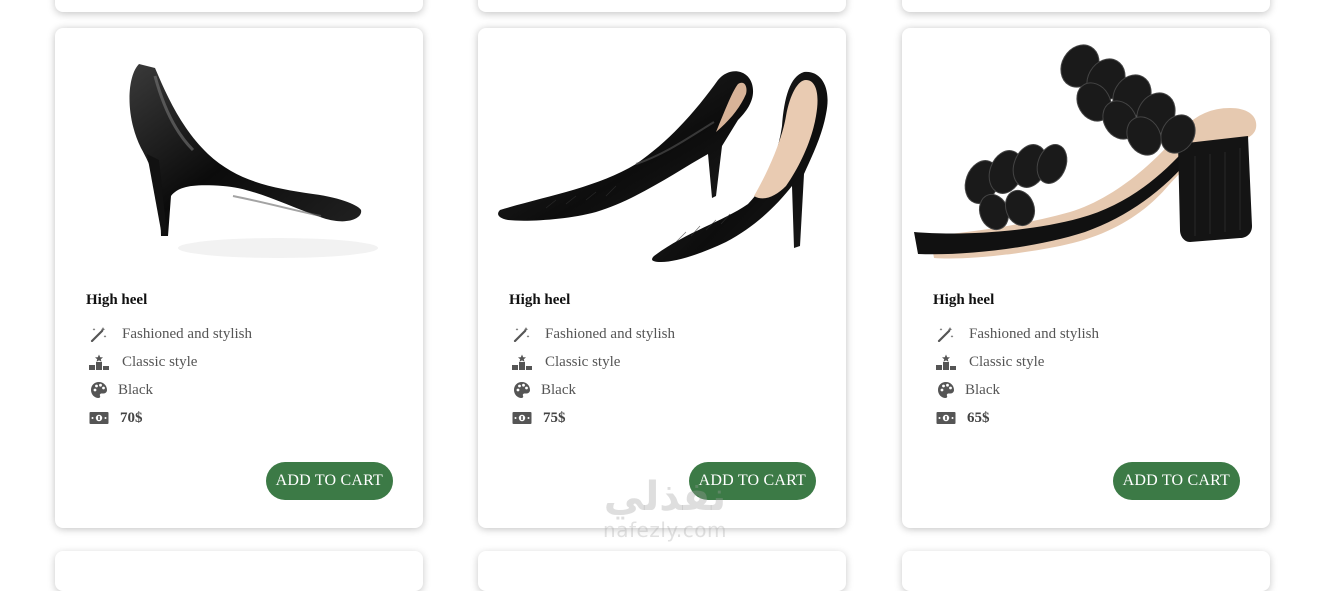 The image size is (1323, 591). What do you see at coordinates (554, 417) in the screenshot?
I see `feature-price-label: 75$` at bounding box center [554, 417].